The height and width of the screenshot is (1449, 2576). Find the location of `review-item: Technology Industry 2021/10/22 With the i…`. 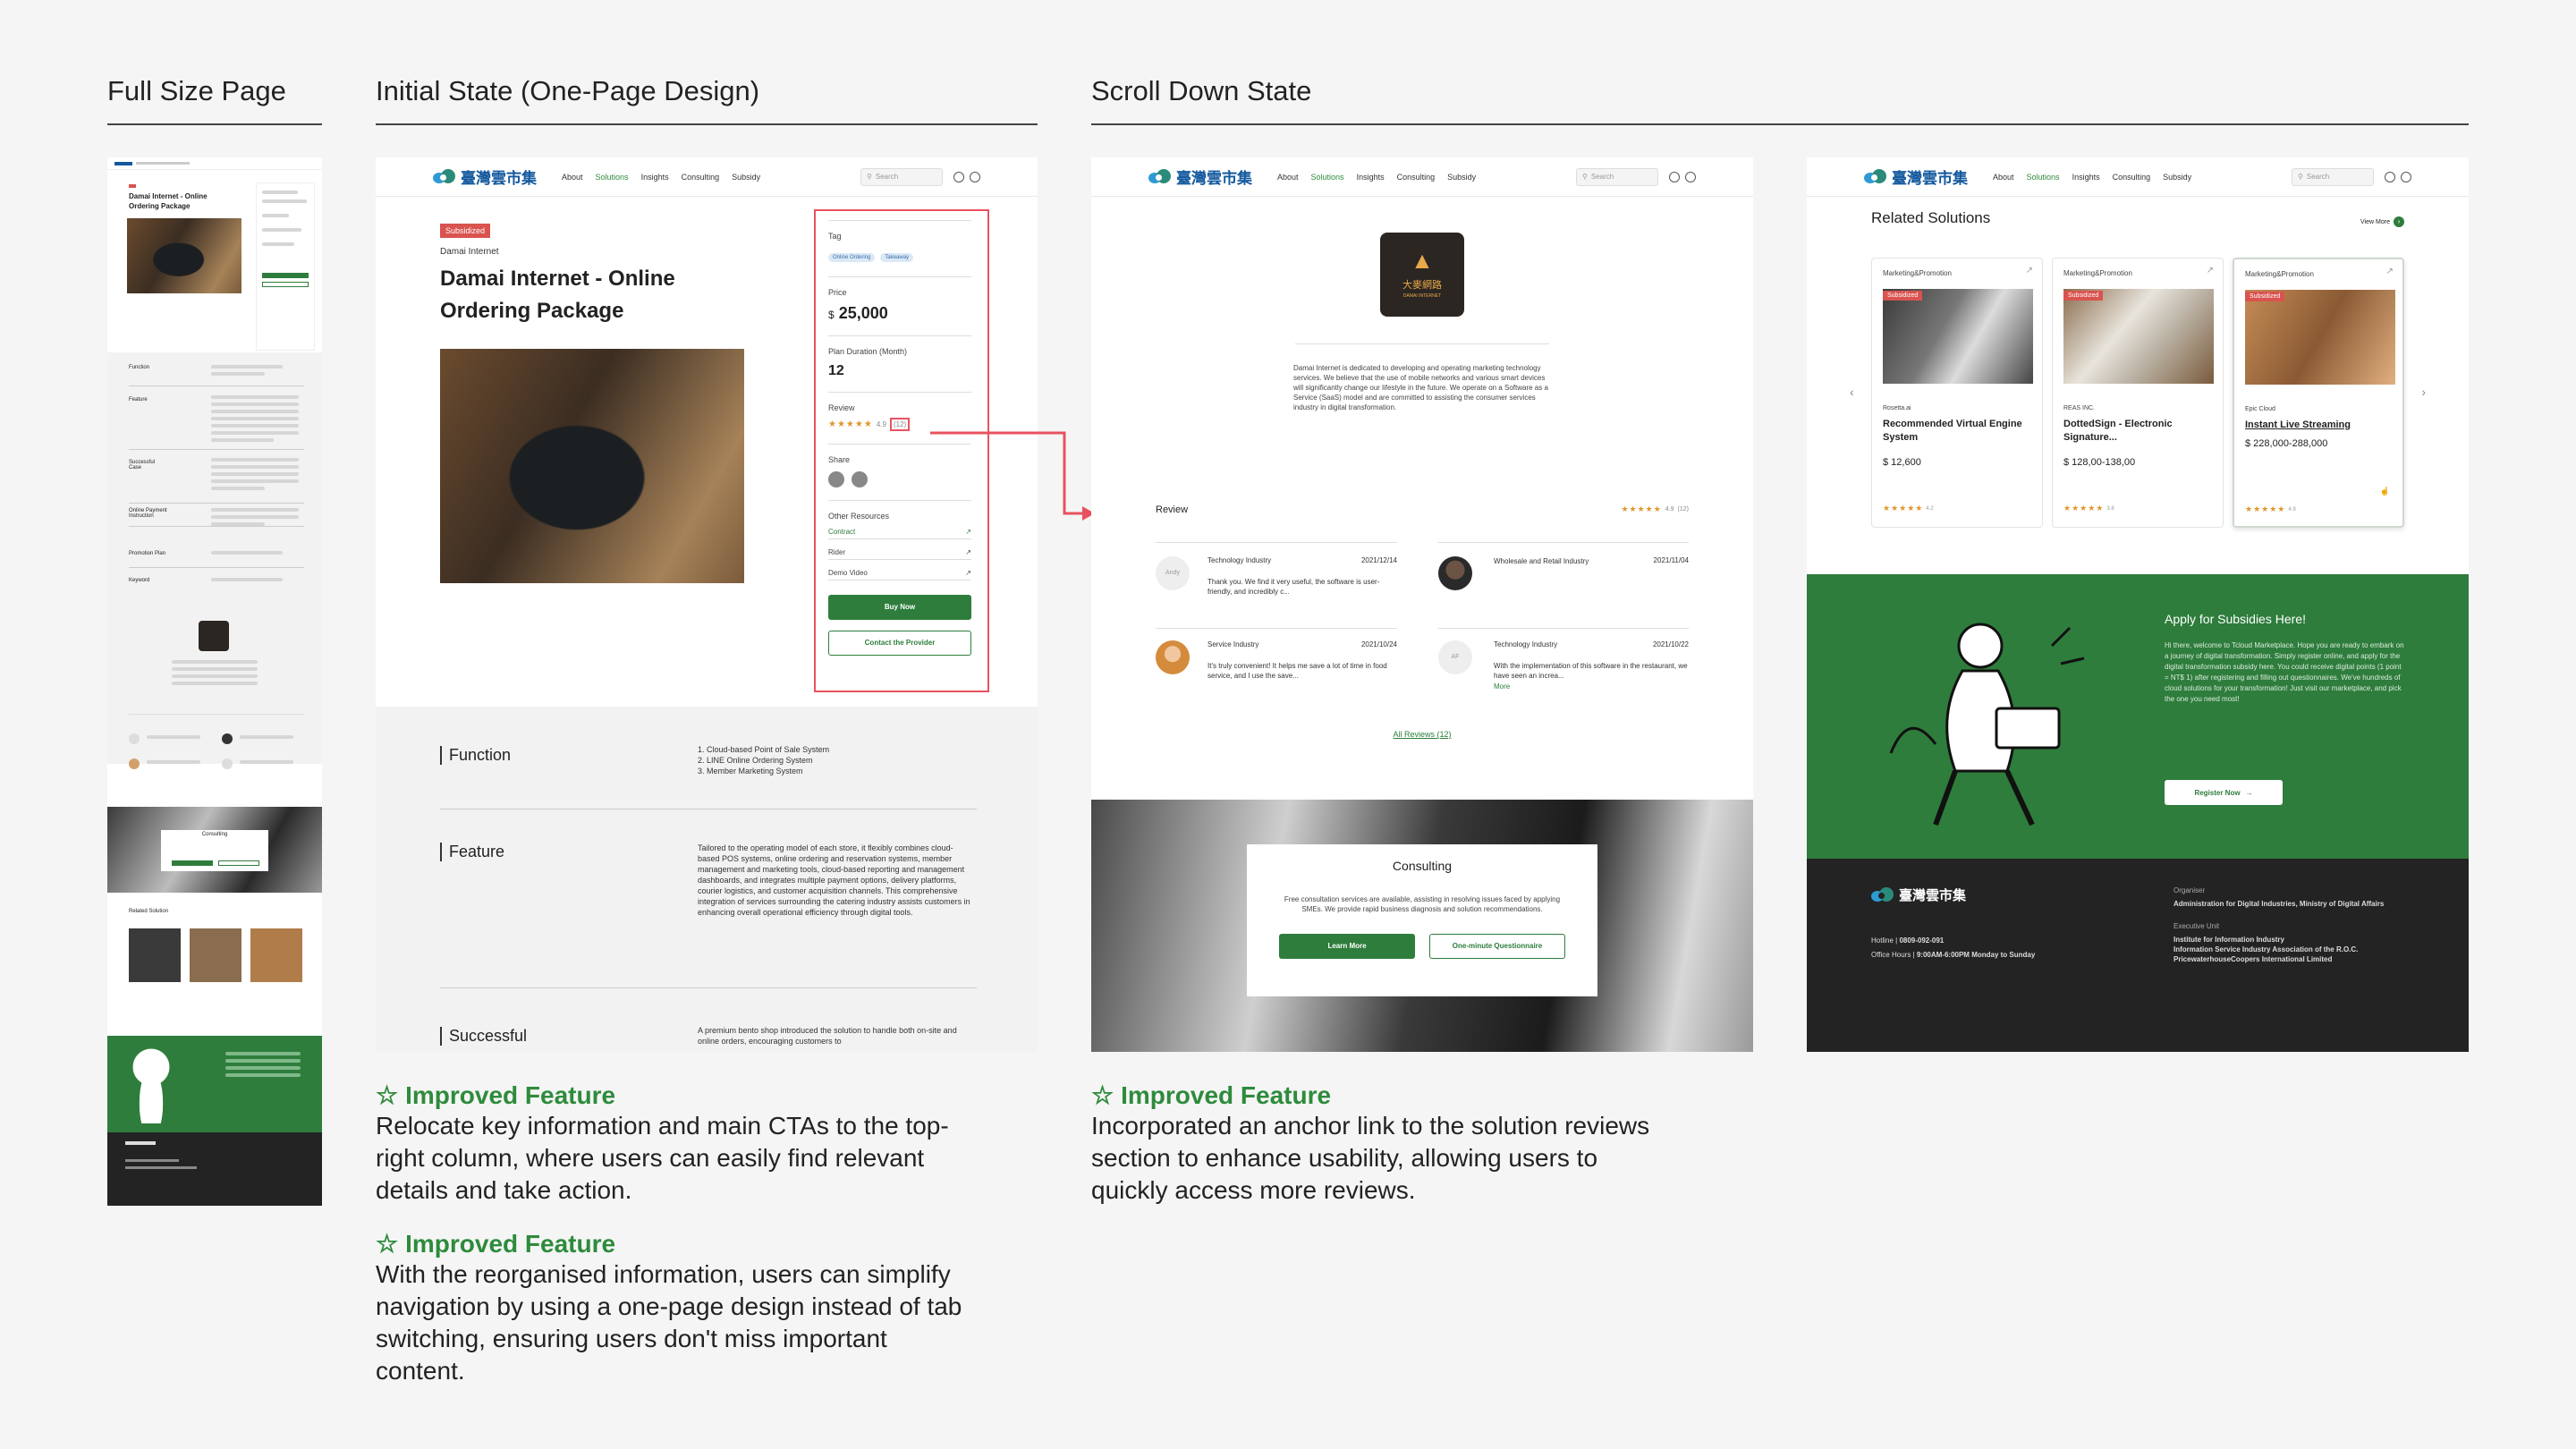

review-item: Technology Industry 2021/10/22 With the i… is located at coordinates (1591, 665).